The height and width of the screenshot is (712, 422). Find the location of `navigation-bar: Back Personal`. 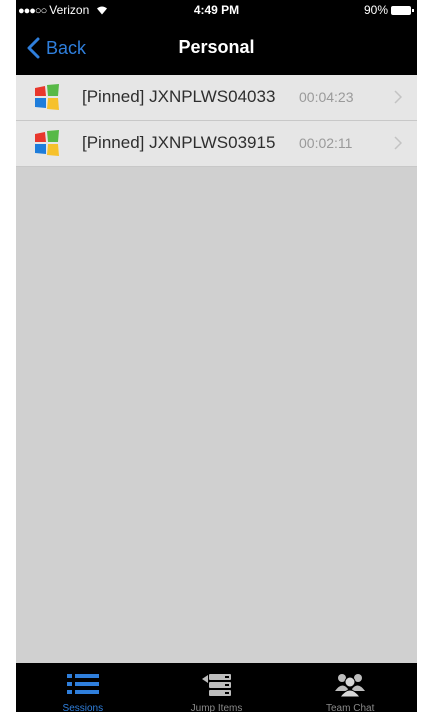

navigation-bar: Back Personal is located at coordinates (216, 48).